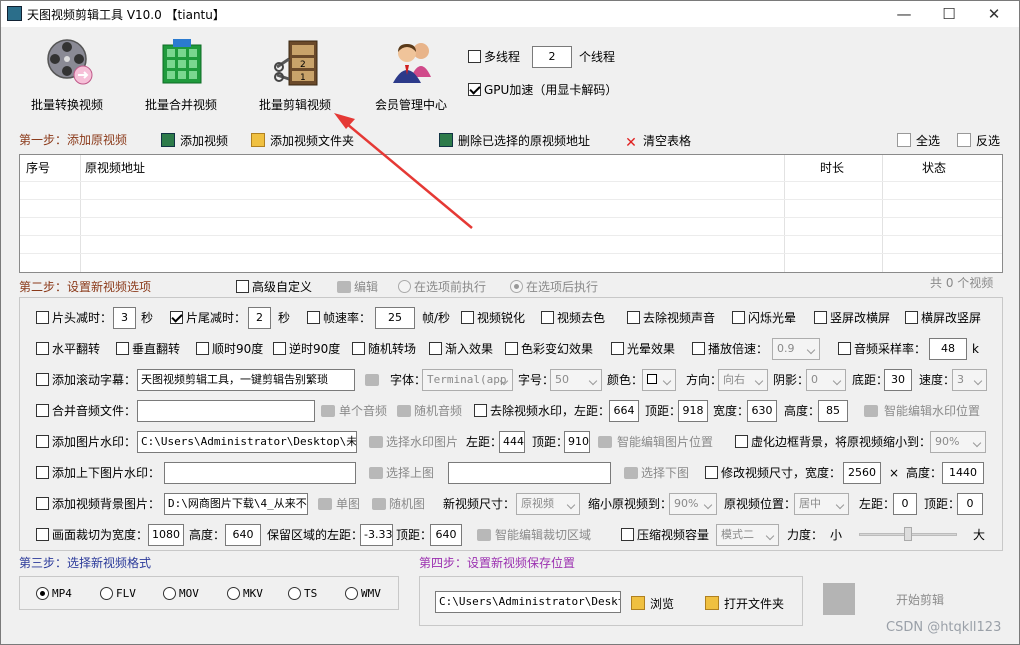 The image size is (1020, 645). What do you see at coordinates (411, 75) in the screenshot?
I see `member-center-button: 会员管理中心` at bounding box center [411, 75].